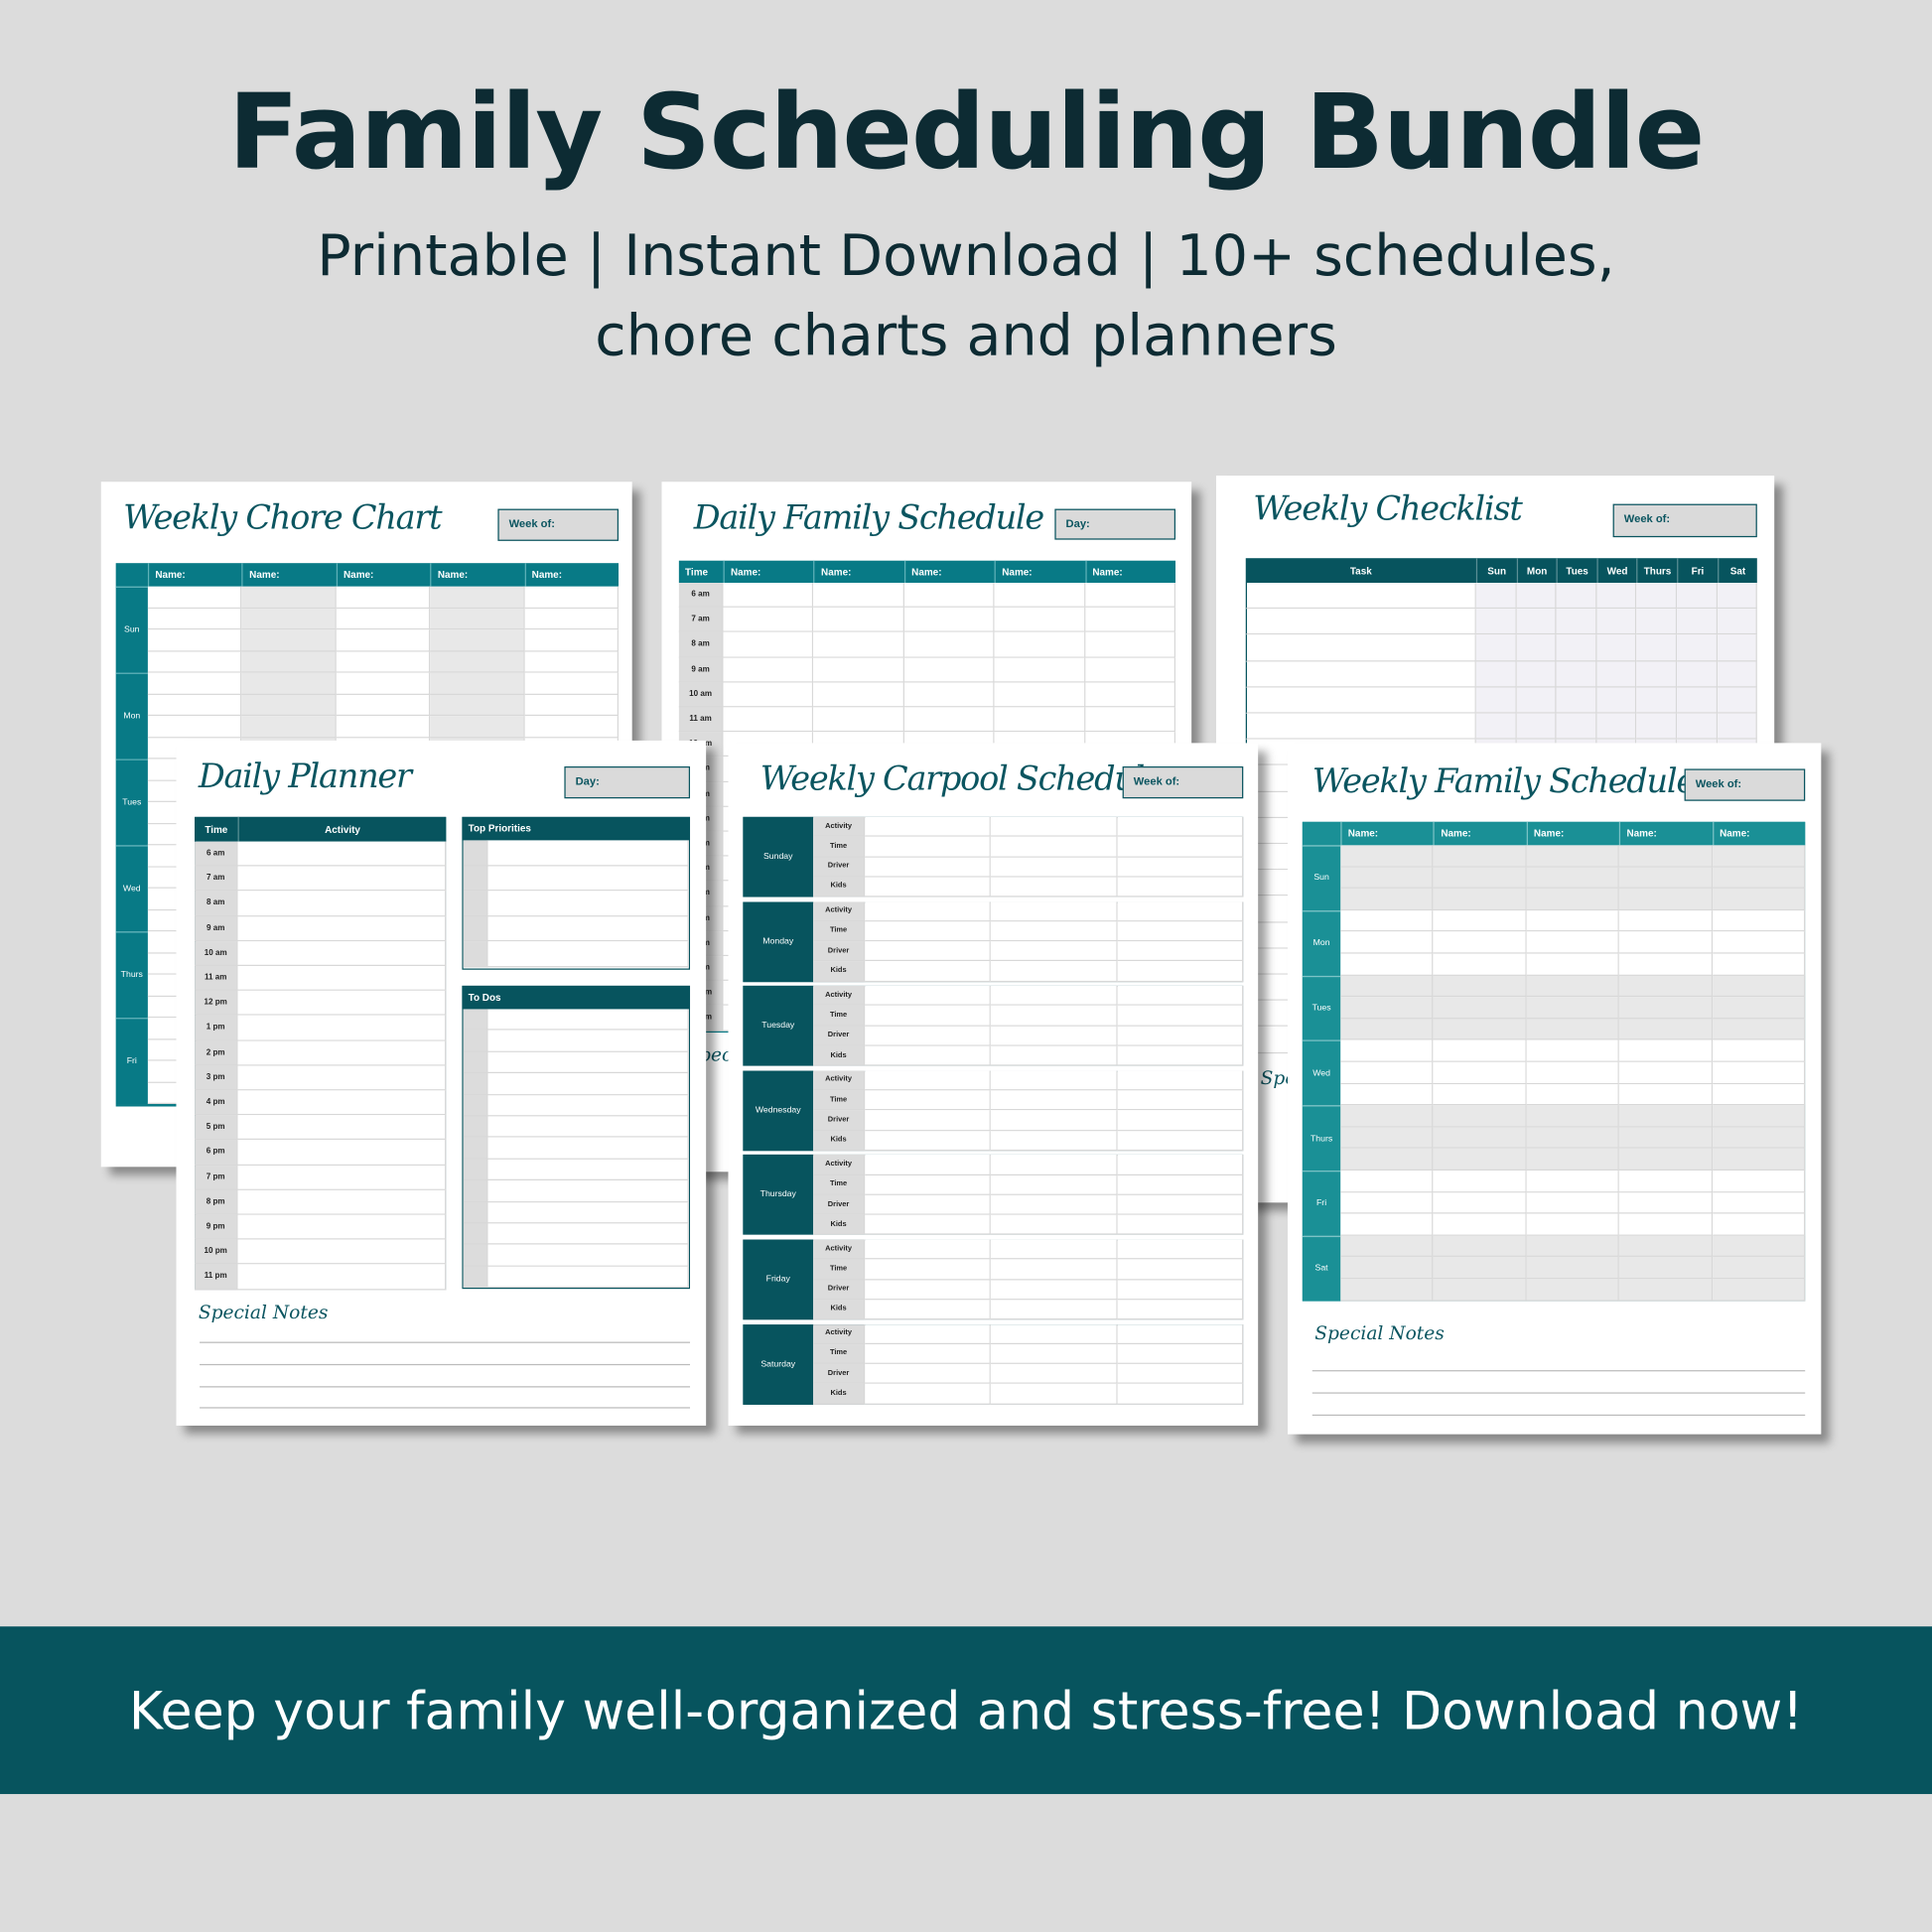 Image resolution: width=1932 pixels, height=1932 pixels. I want to click on activity-cell, so click(342, 854).